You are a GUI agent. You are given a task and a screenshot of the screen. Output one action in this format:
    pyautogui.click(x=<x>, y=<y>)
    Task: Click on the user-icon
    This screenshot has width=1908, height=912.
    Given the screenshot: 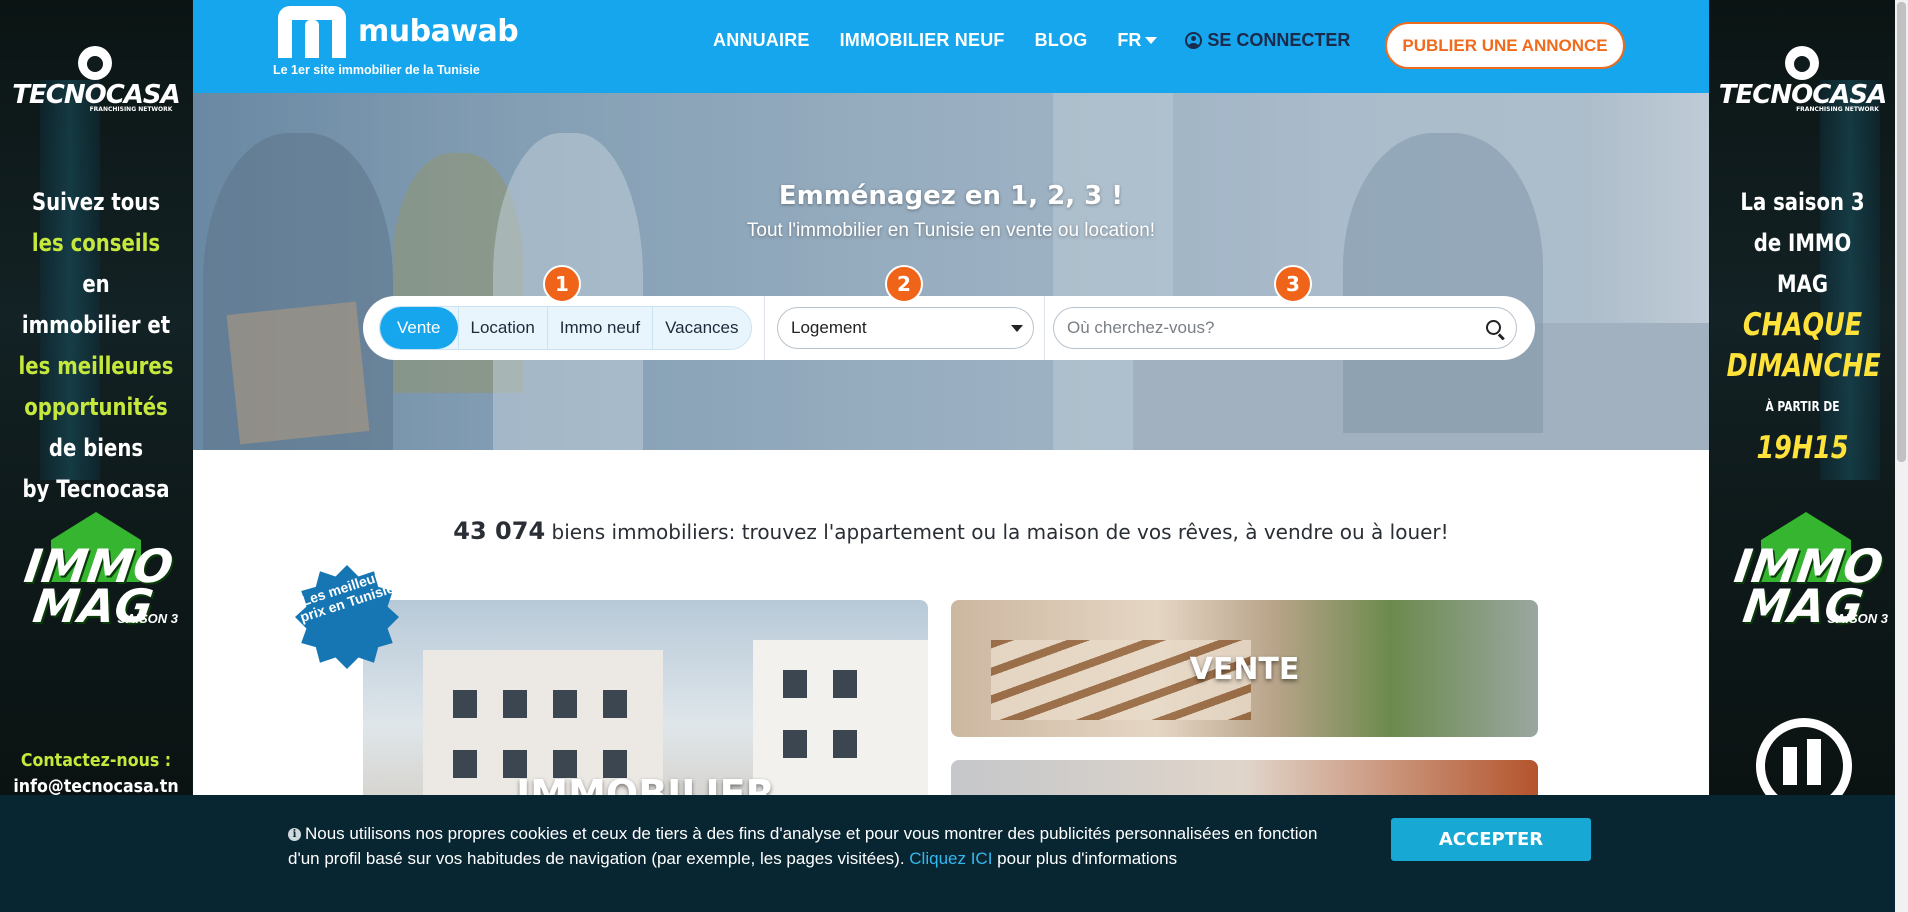 What is the action you would take?
    pyautogui.click(x=1194, y=40)
    